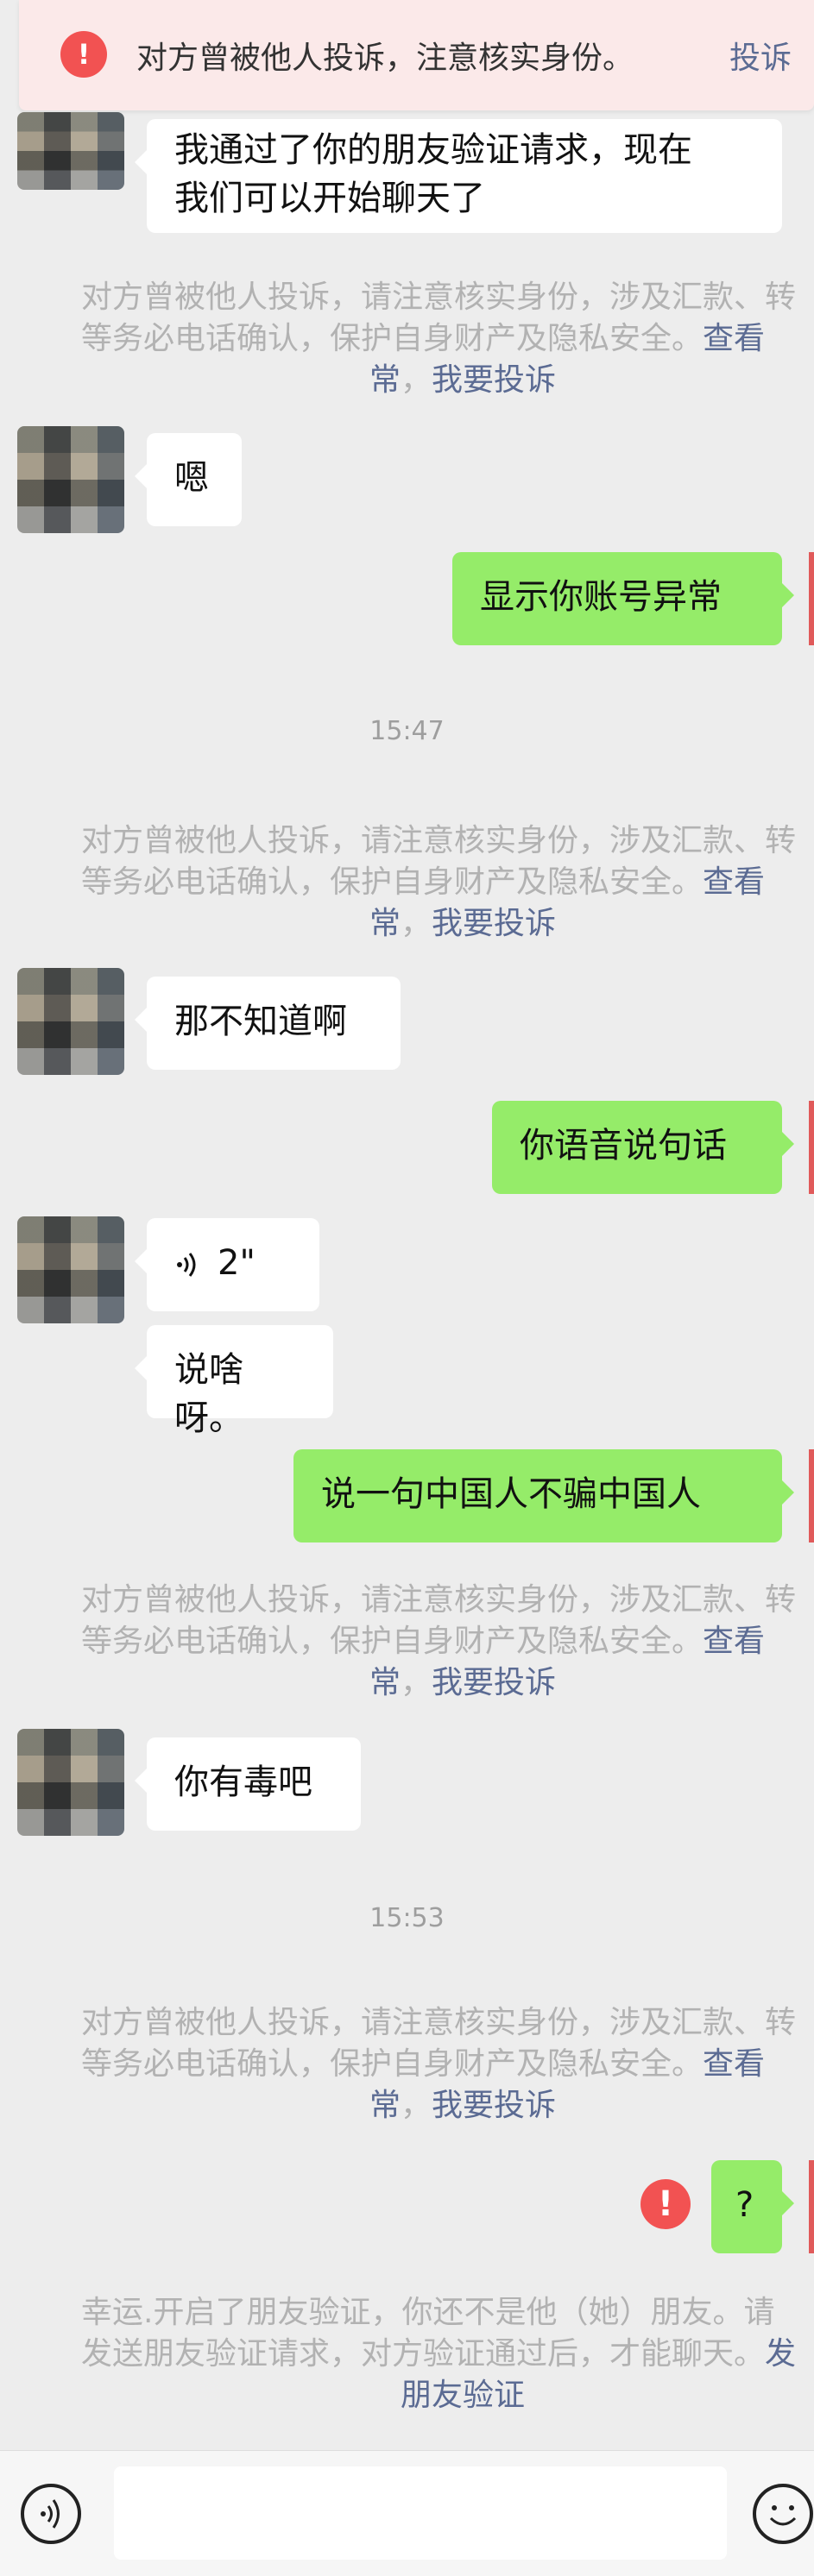 Image resolution: width=814 pixels, height=2576 pixels. I want to click on voice-icon, so click(50, 2514).